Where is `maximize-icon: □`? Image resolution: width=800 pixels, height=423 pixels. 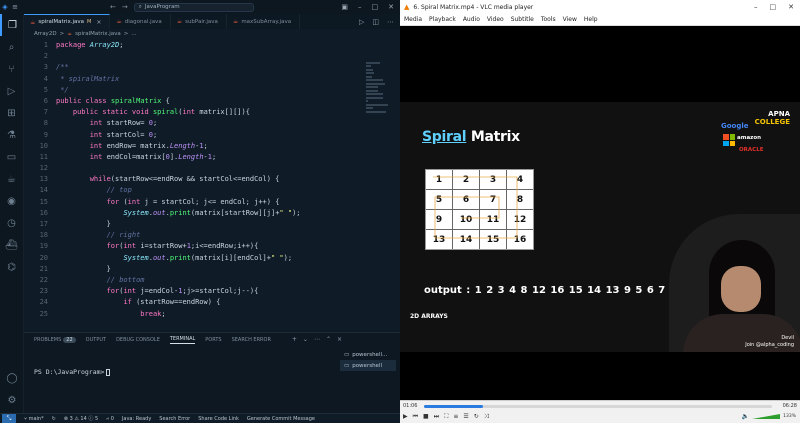
maximize-icon: □ is located at coordinates (375, 7).